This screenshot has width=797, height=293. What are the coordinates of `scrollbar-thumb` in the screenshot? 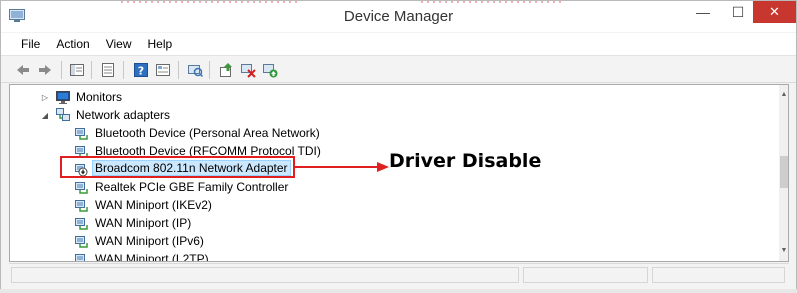 It's located at (784, 172).